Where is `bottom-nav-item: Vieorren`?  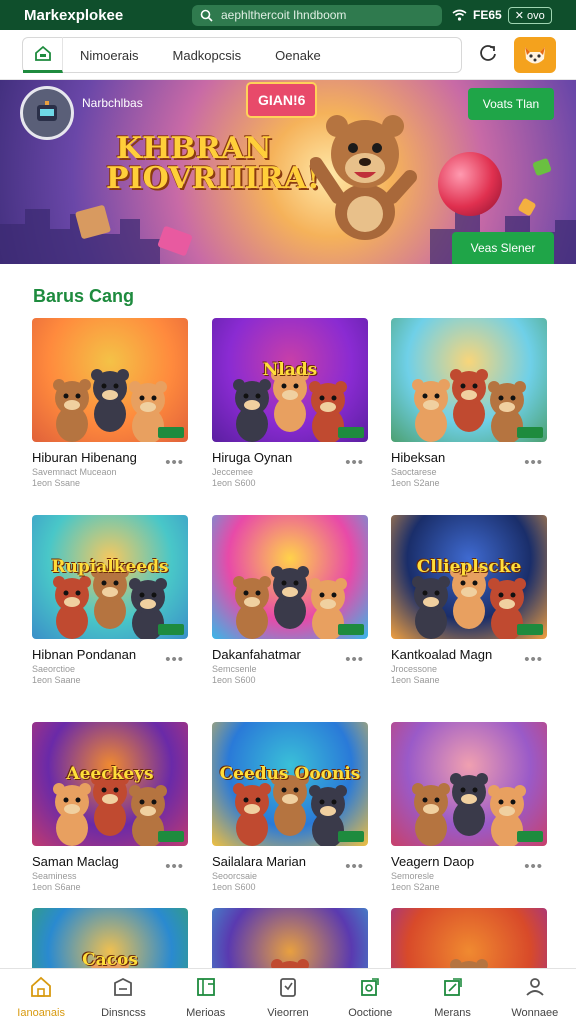 bottom-nav-item: Vieorren is located at coordinates (288, 996).